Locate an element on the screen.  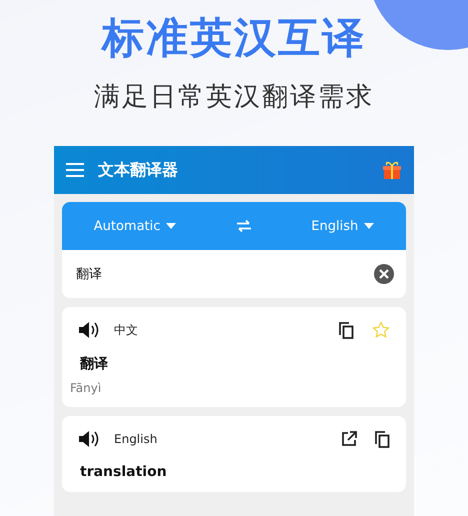
input-field: 翻译 is located at coordinates (225, 274).